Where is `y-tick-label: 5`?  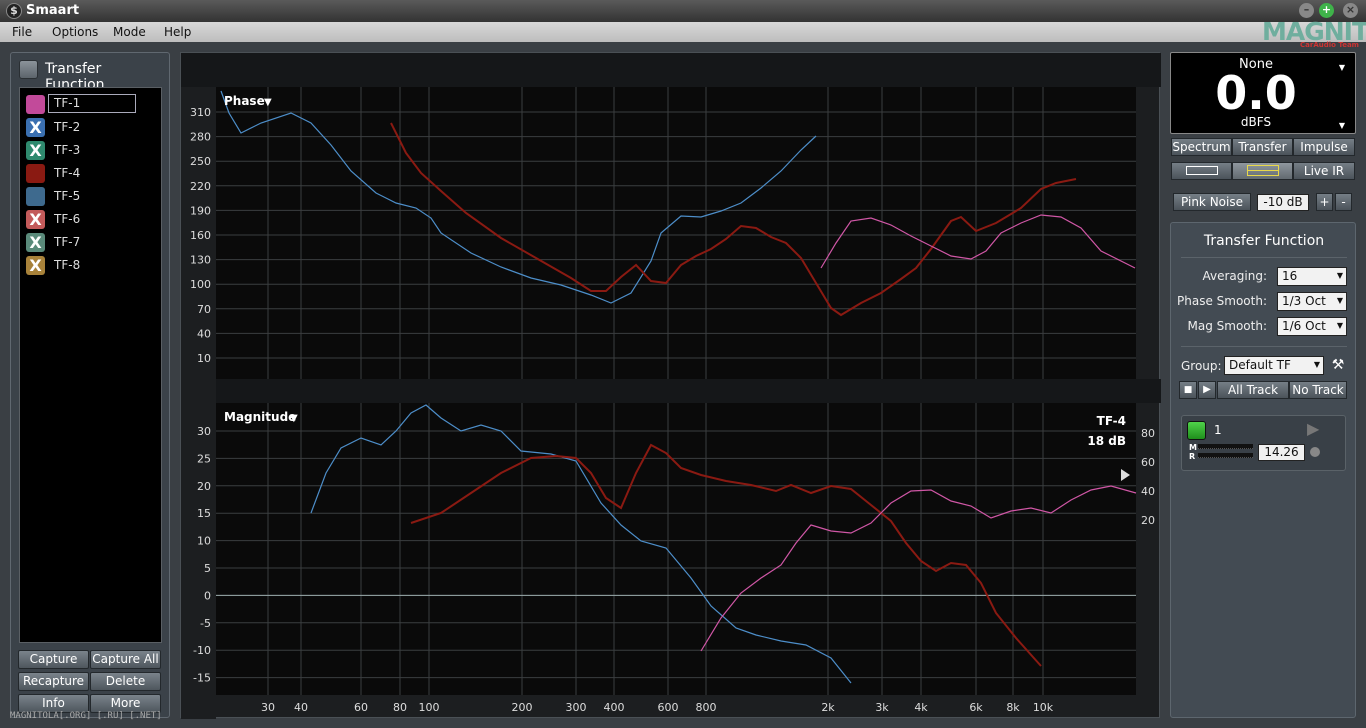
y-tick-label: 5 is located at coordinates (207, 568).